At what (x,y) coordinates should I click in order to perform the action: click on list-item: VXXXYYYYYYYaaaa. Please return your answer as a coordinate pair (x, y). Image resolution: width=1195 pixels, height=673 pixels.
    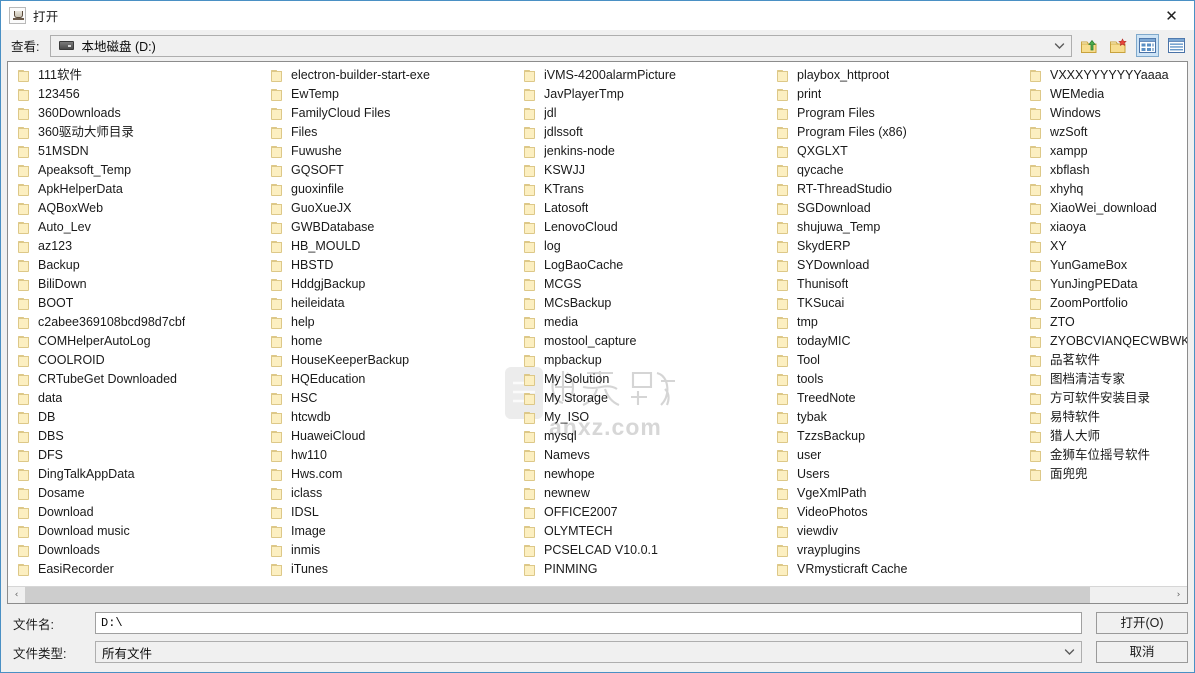
    Looking at the image, I should click on (1108, 75).